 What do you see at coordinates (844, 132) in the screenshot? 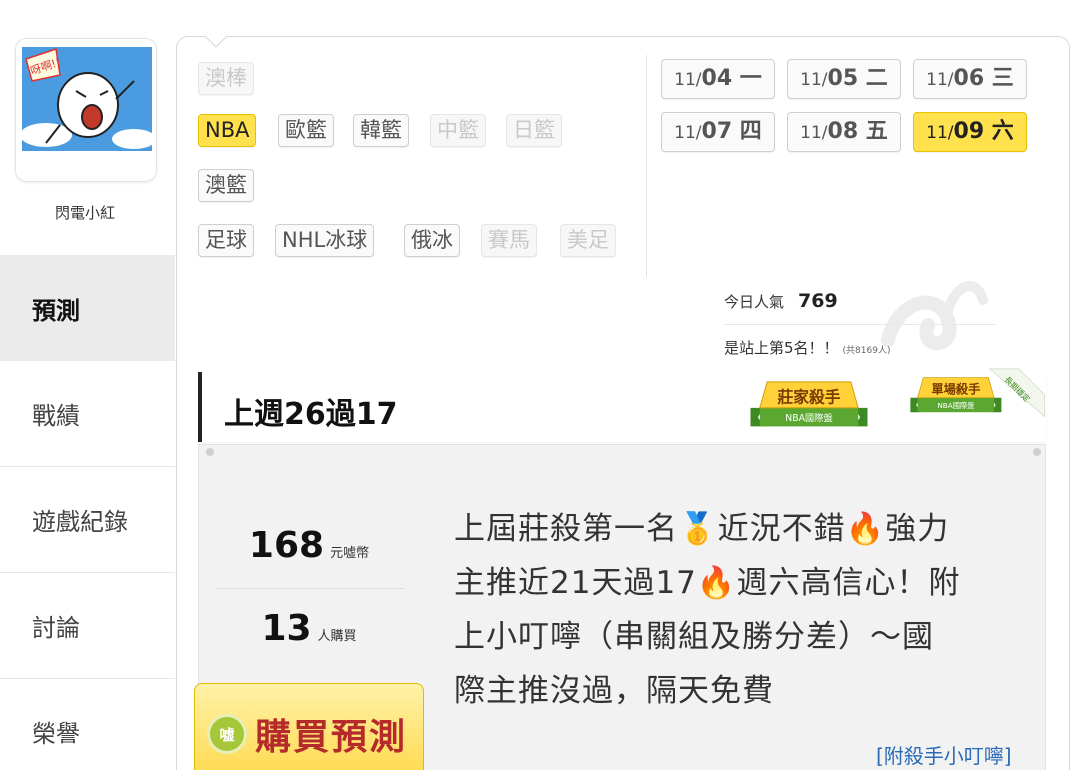
I see `date-1108: 11/08 五` at bounding box center [844, 132].